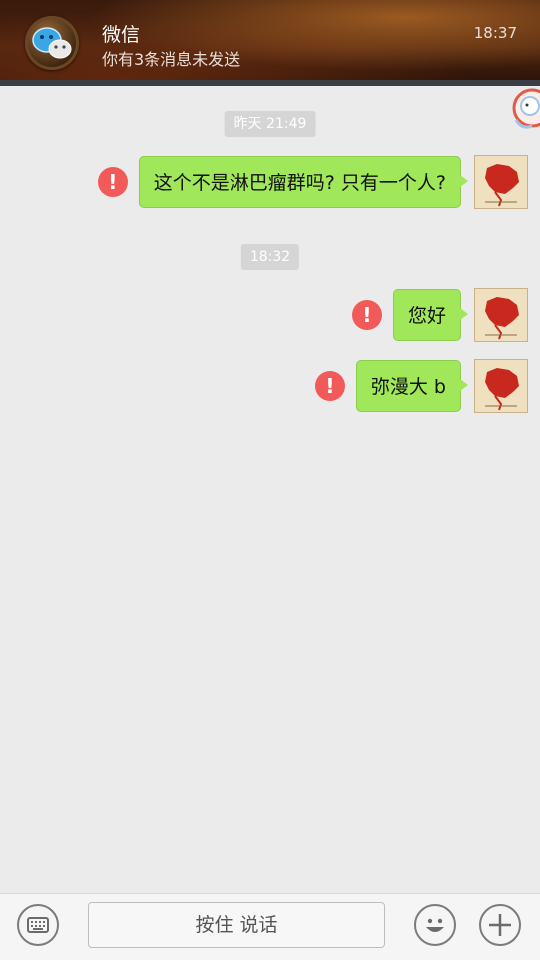 The image size is (540, 960). Describe the element at coordinates (521, 114) in the screenshot. I see `sticker-icon` at that location.